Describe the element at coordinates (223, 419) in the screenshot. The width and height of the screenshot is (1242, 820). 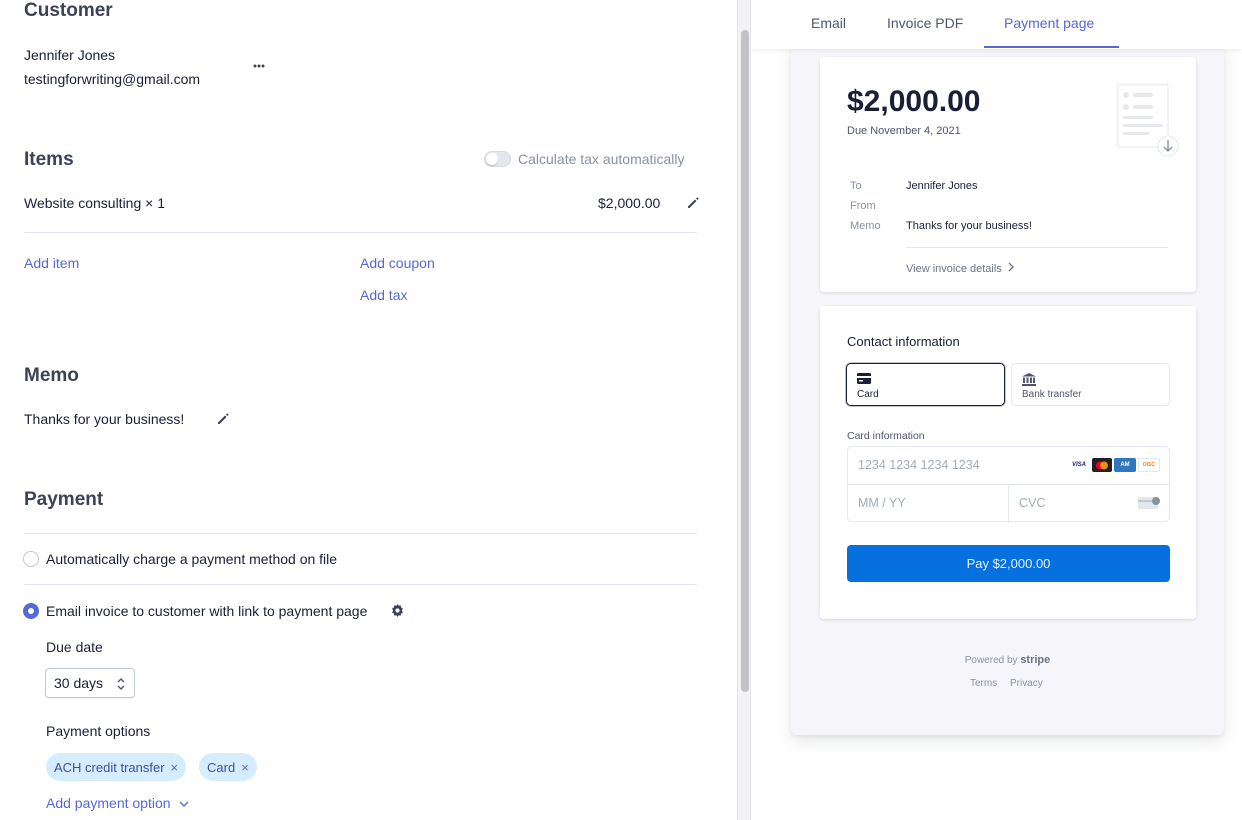
I see `edit-memo-pencil-icon` at that location.